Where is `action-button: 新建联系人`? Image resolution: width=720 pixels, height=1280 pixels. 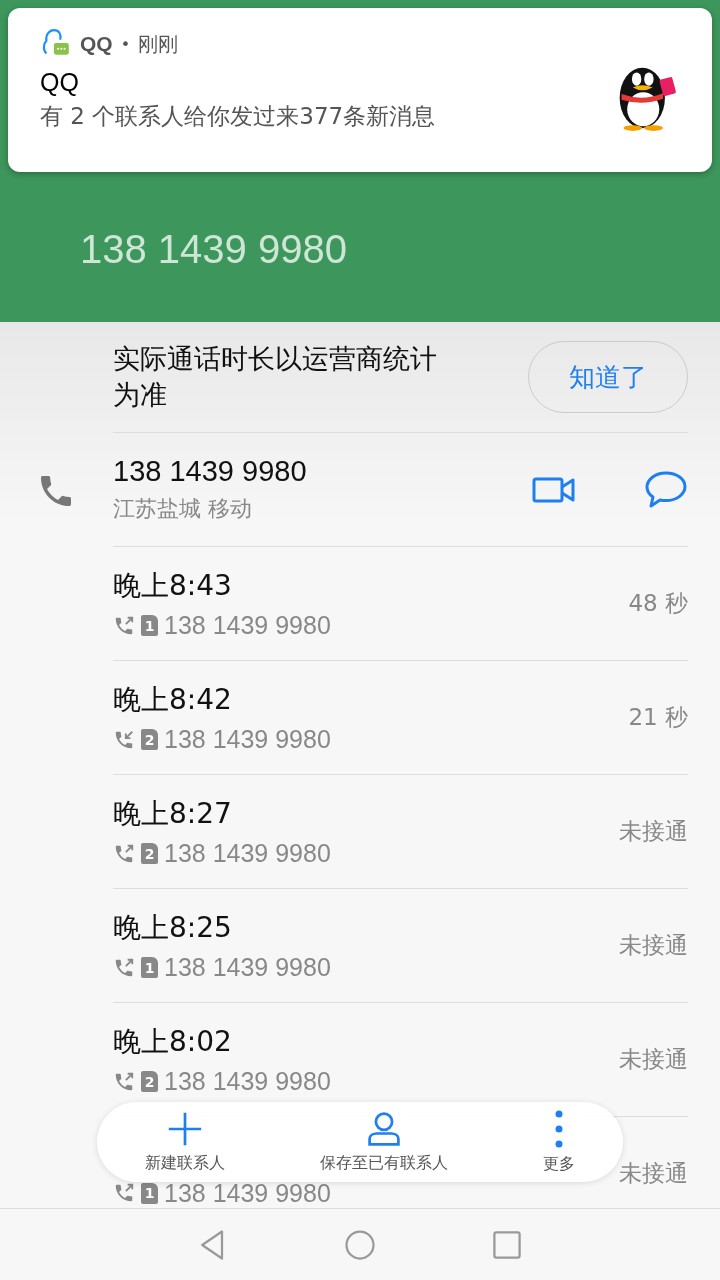 action-button: 新建联系人 is located at coordinates (184, 1142).